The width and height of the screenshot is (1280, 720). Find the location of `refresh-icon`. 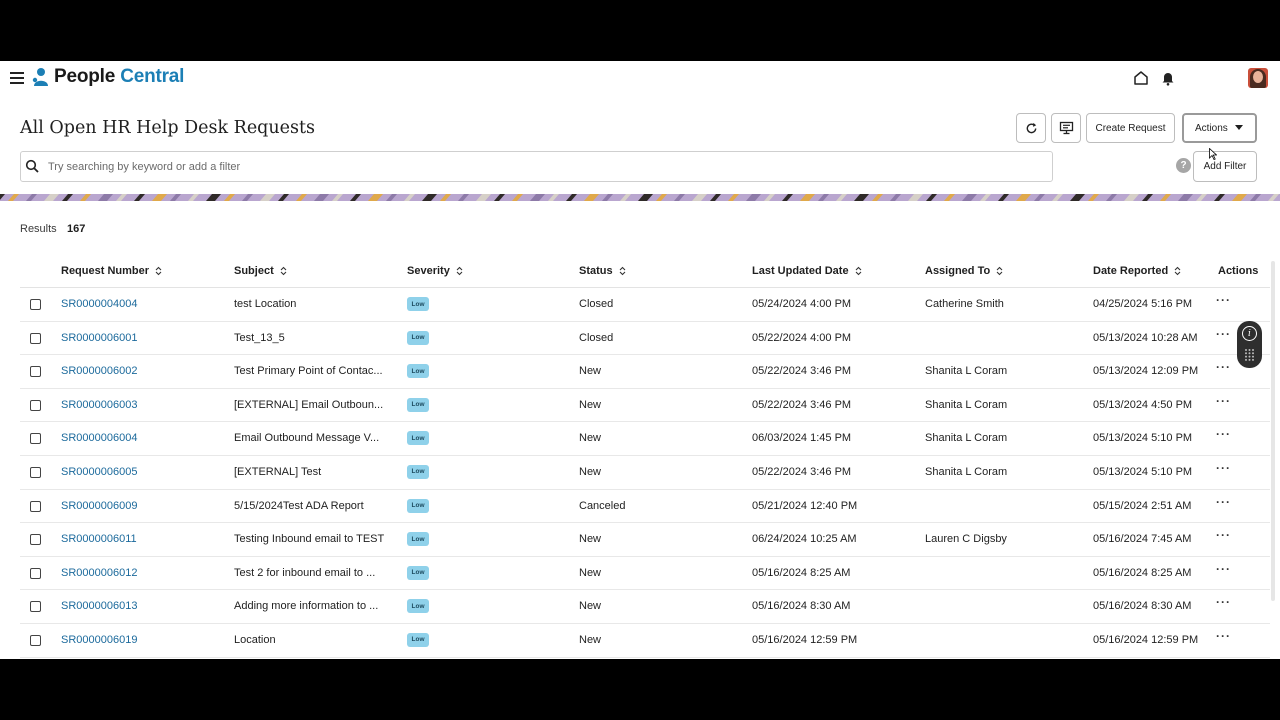

refresh-icon is located at coordinates (1031, 127).